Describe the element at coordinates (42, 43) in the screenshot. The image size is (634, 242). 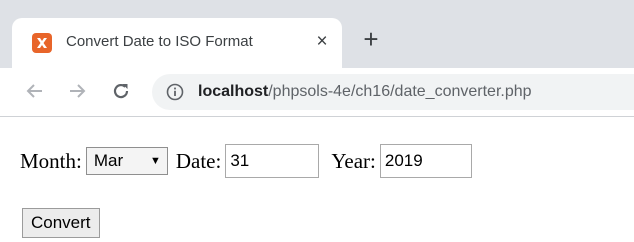
I see `xampp-icon` at that location.